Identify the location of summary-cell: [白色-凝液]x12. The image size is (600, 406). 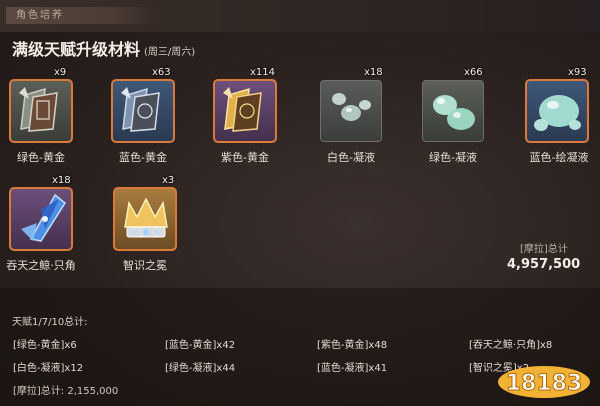
(48, 368).